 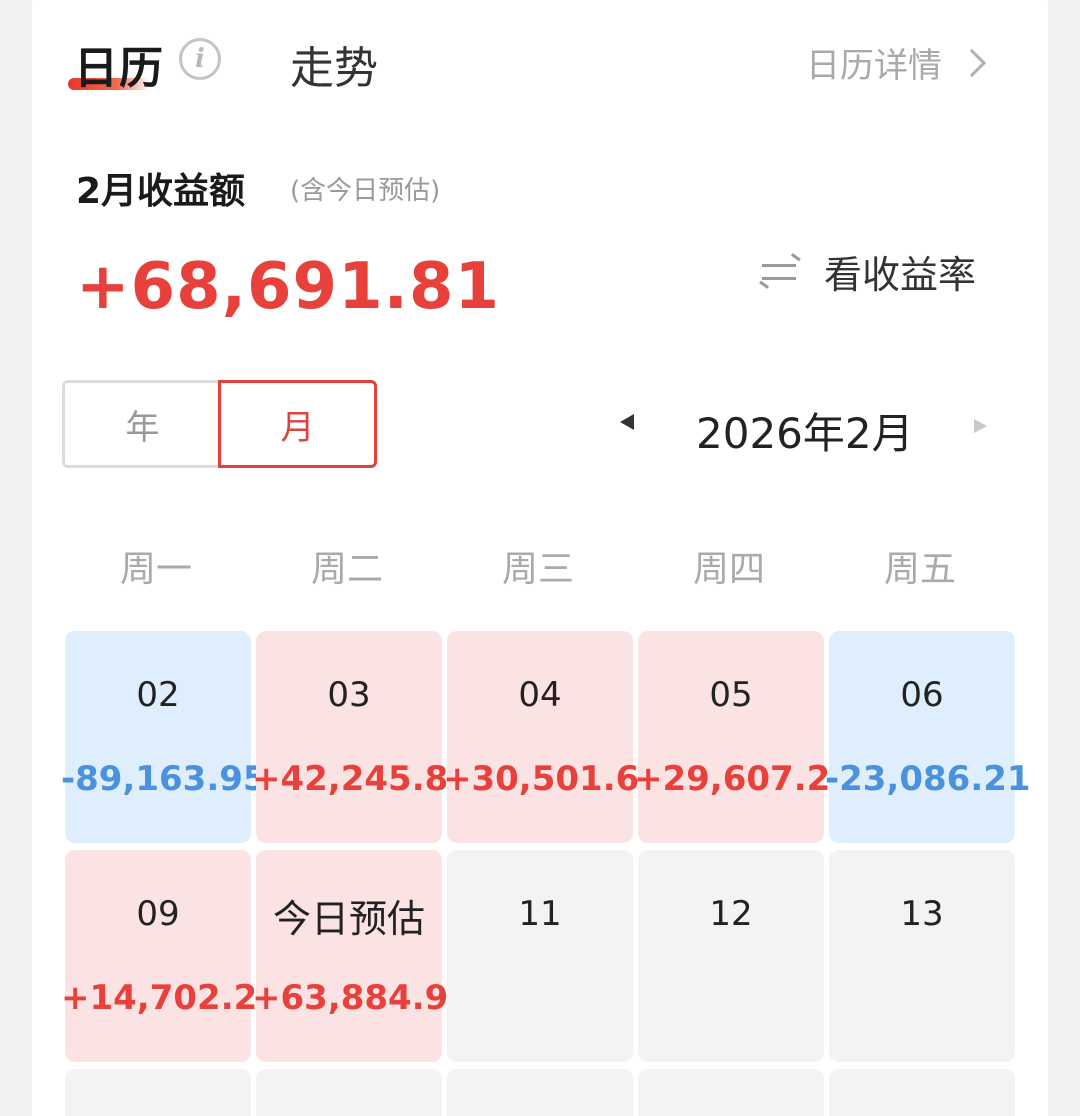 I want to click on calendar-day-cell: 13, so click(x=922, y=956).